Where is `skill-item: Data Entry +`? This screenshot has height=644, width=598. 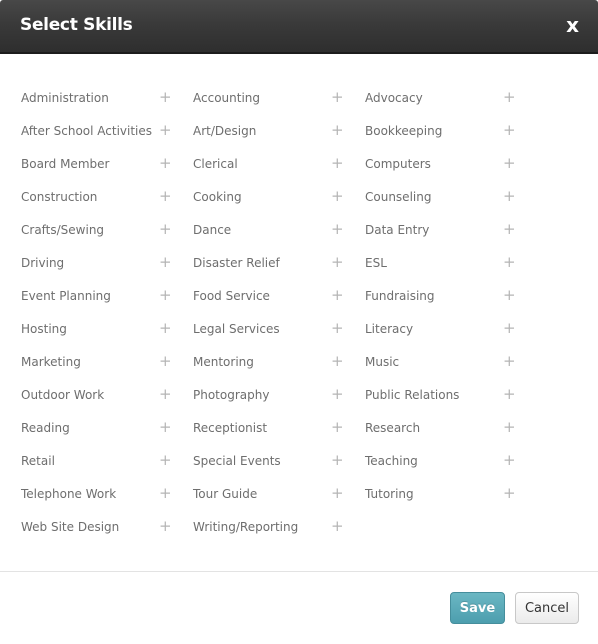 skill-item: Data Entry + is located at coordinates (451, 236).